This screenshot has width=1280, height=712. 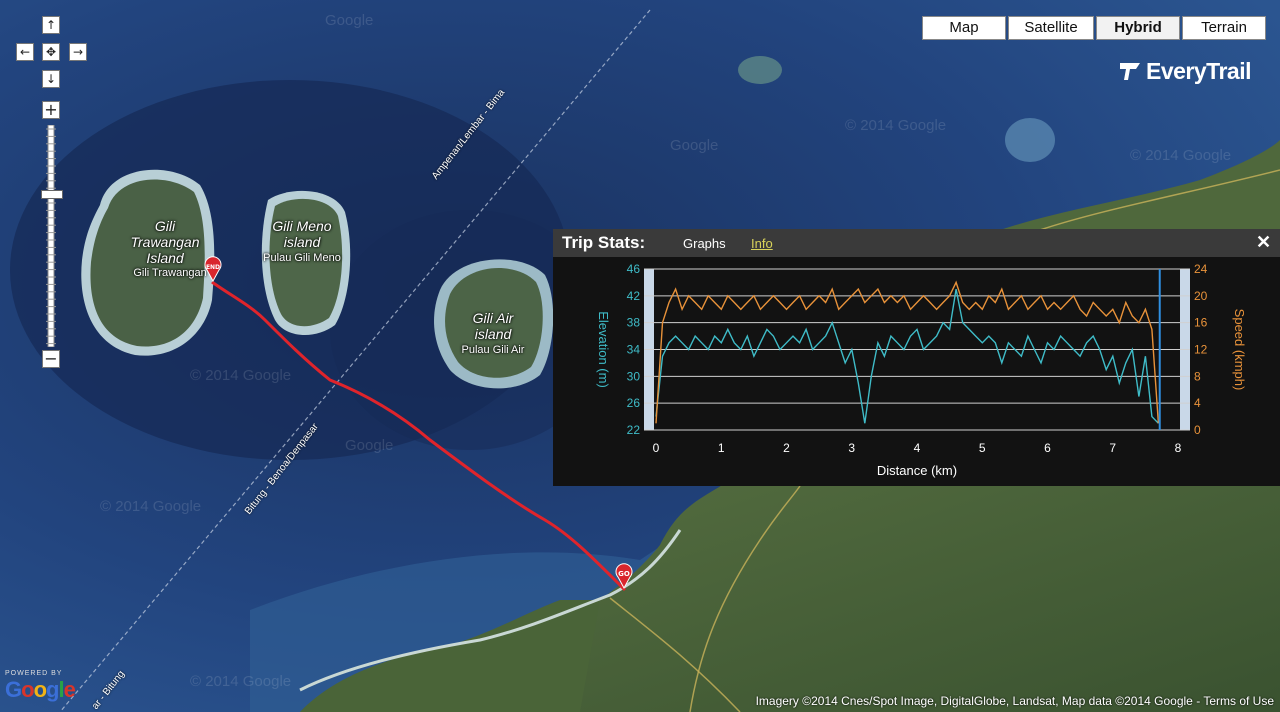 I want to click on y-axis-title-left: Elevation (m), so click(x=603, y=349).